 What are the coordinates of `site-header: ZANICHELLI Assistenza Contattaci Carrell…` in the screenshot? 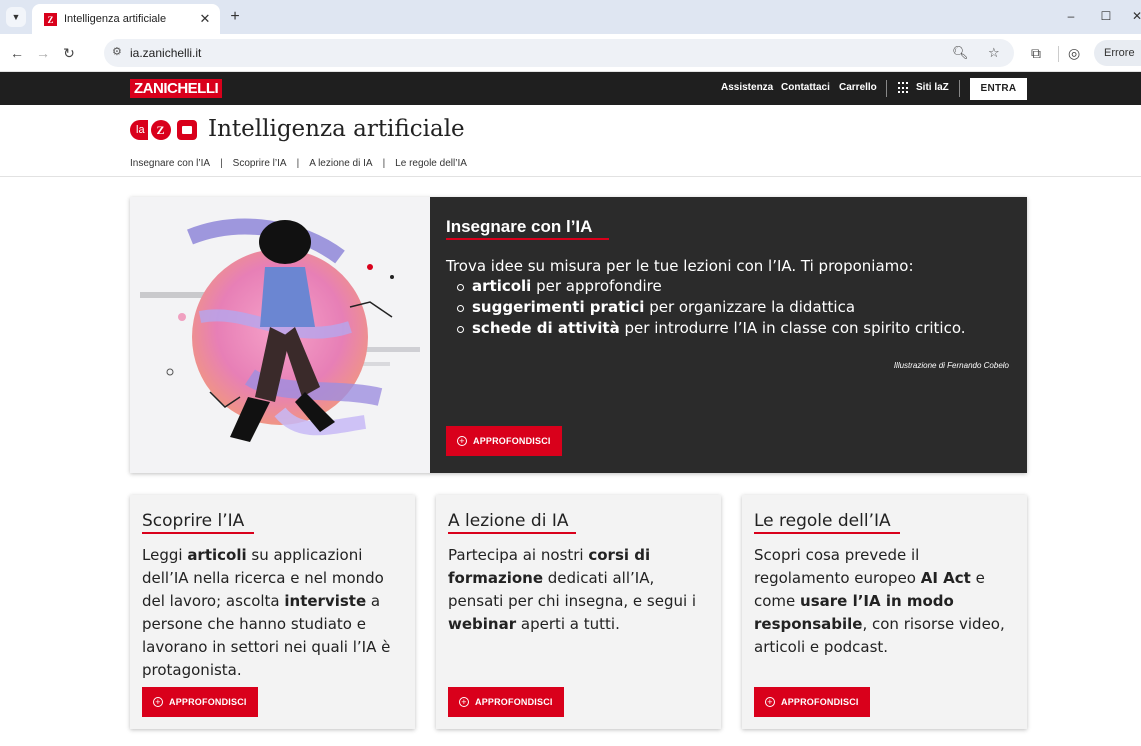 It's located at (570, 88).